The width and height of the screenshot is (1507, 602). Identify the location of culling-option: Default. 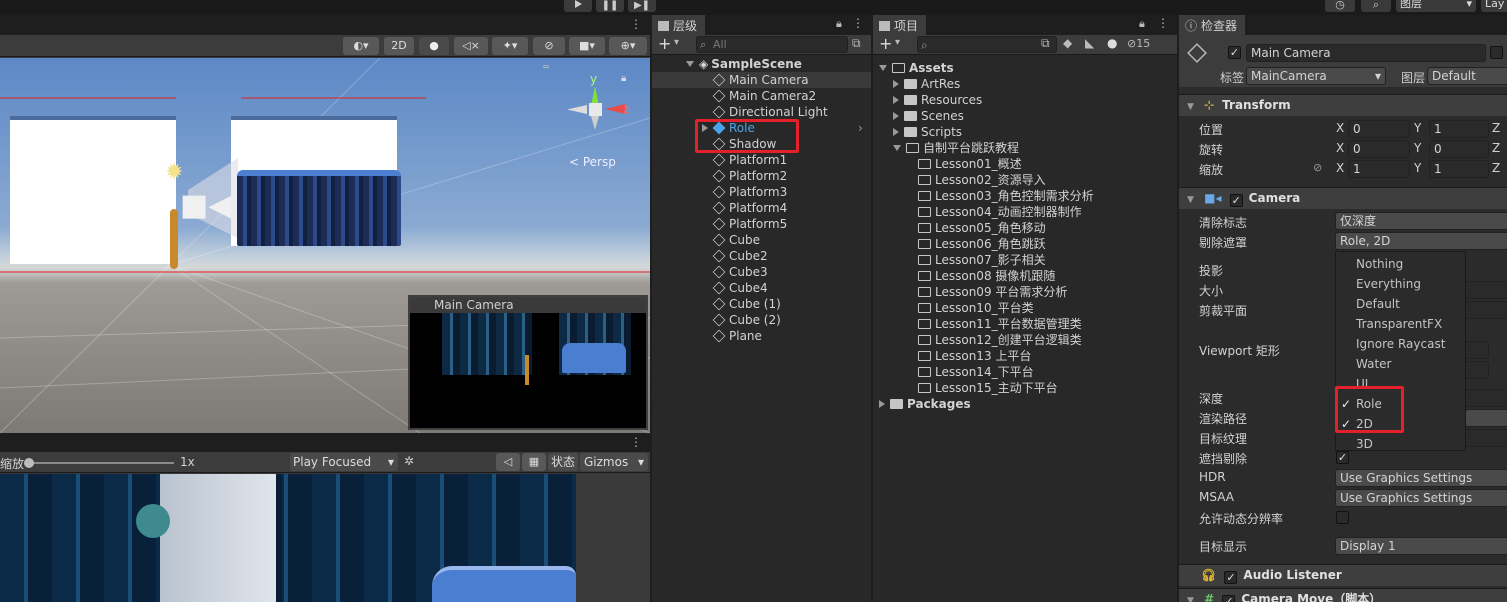
(1400, 304).